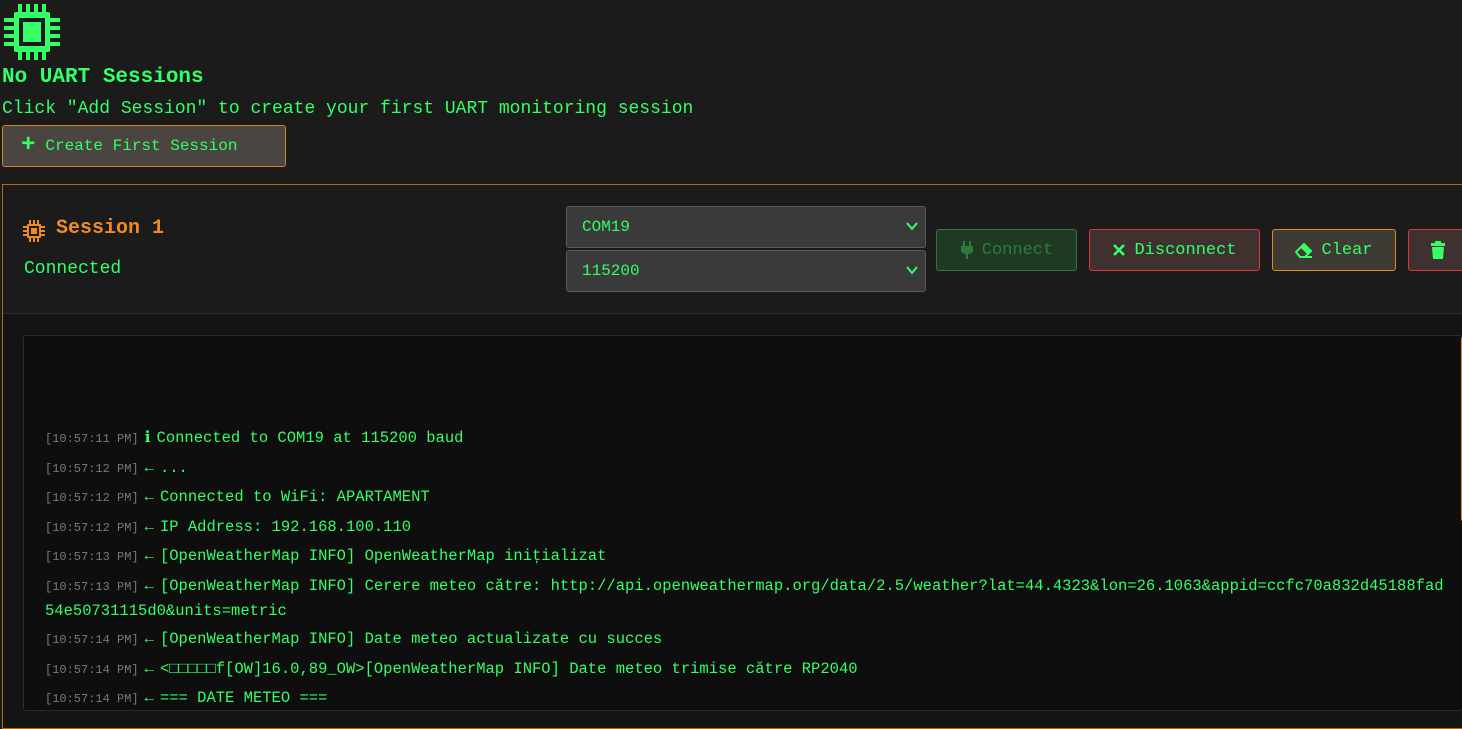  What do you see at coordinates (147, 438) in the screenshot?
I see `info-icon: ℹ` at bounding box center [147, 438].